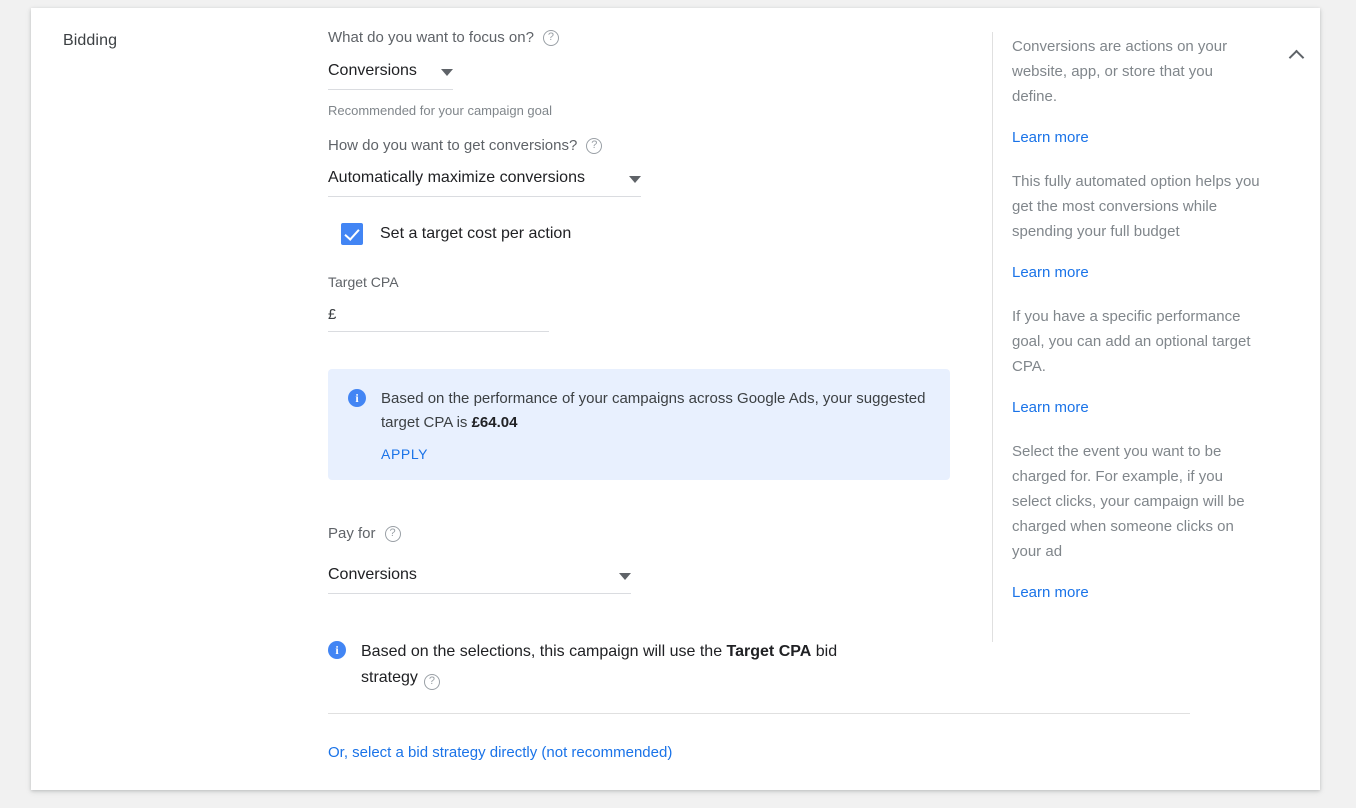  I want to click on strategy-field-label: How do you want to get conversions? ?, so click(644, 146).